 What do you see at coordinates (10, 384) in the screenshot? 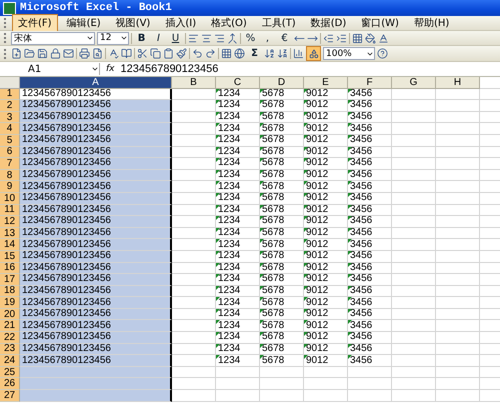
I see `row-header: 26` at bounding box center [10, 384].